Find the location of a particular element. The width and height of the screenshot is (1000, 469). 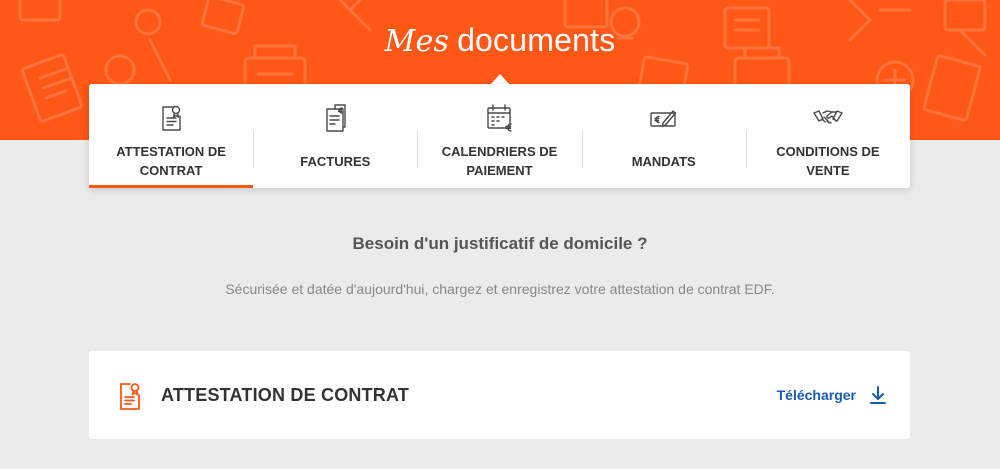

tab-label: FACTURES is located at coordinates (335, 161).